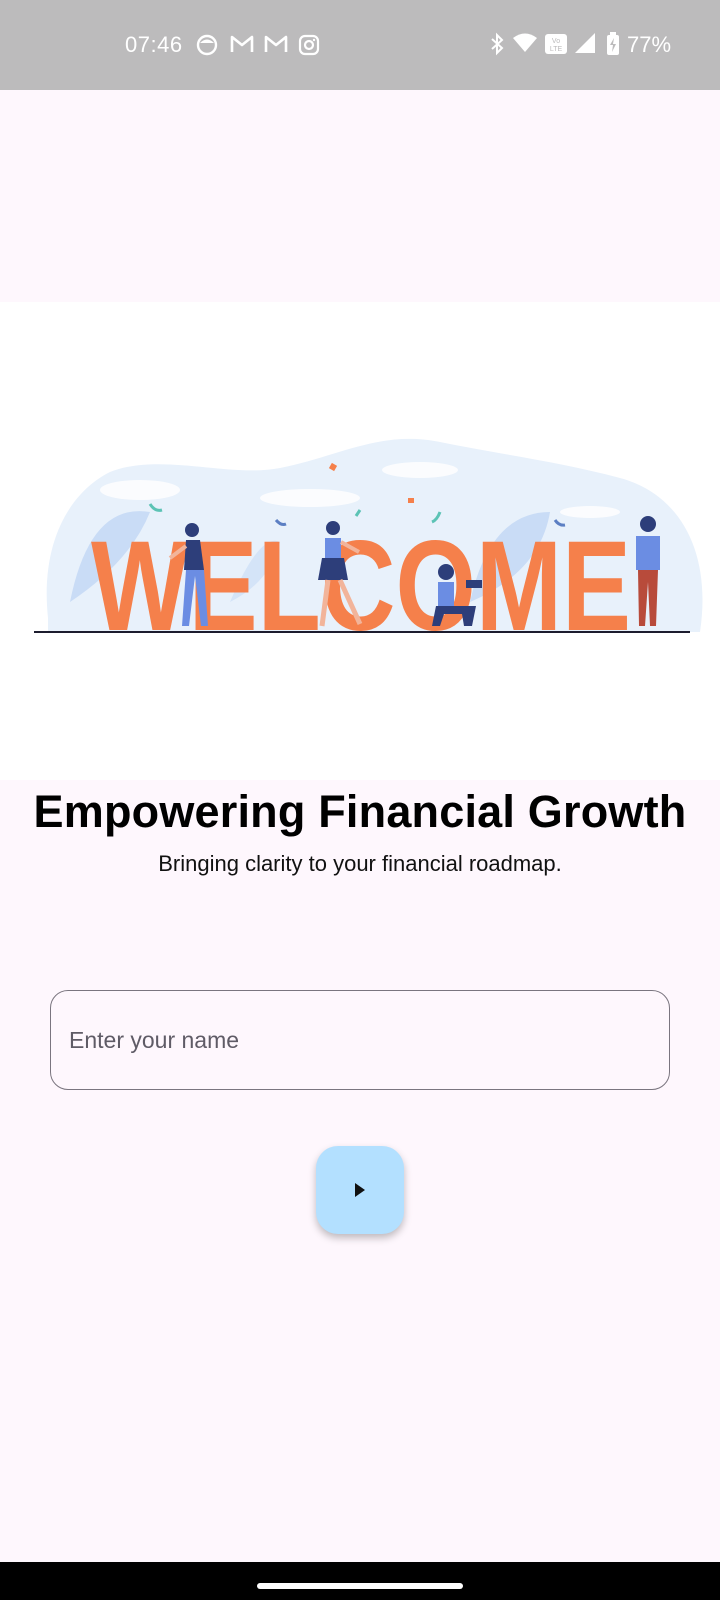 This screenshot has width=720, height=1600. I want to click on status-bar: 07:46 Vo LTE 77%, so click(360, 45).